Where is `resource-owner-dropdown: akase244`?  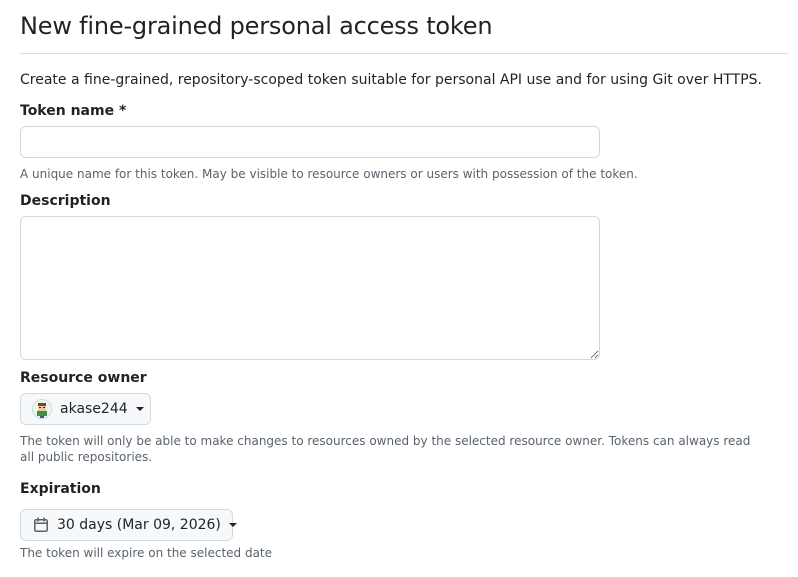
resource-owner-dropdown: akase244 is located at coordinates (85, 409).